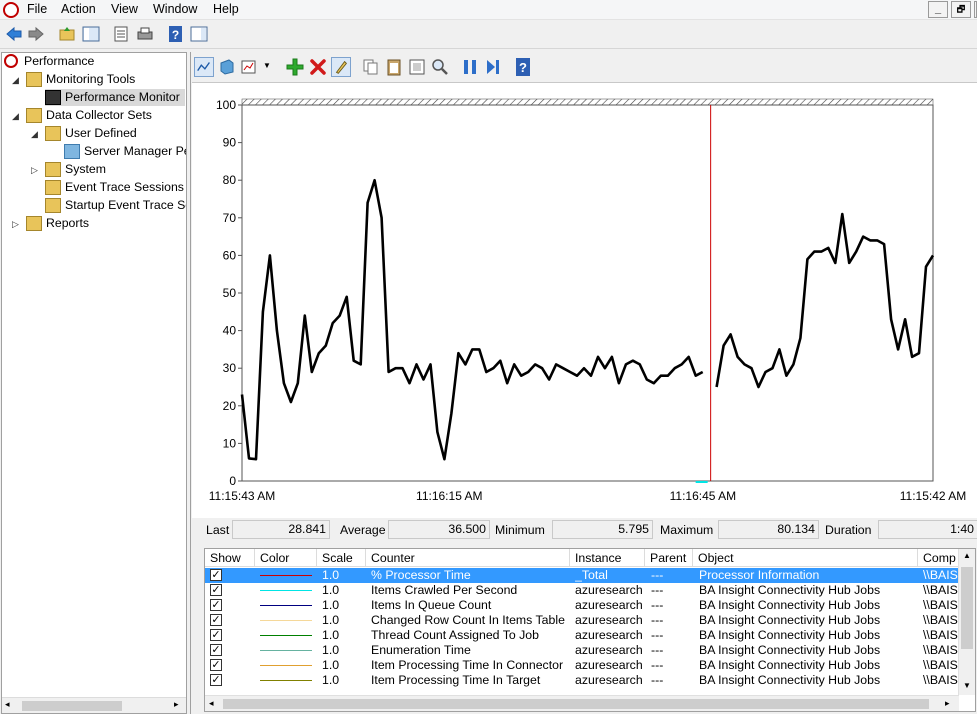 The height and width of the screenshot is (714, 977). What do you see at coordinates (318, 67) in the screenshot?
I see `delete-counter-icon` at bounding box center [318, 67].